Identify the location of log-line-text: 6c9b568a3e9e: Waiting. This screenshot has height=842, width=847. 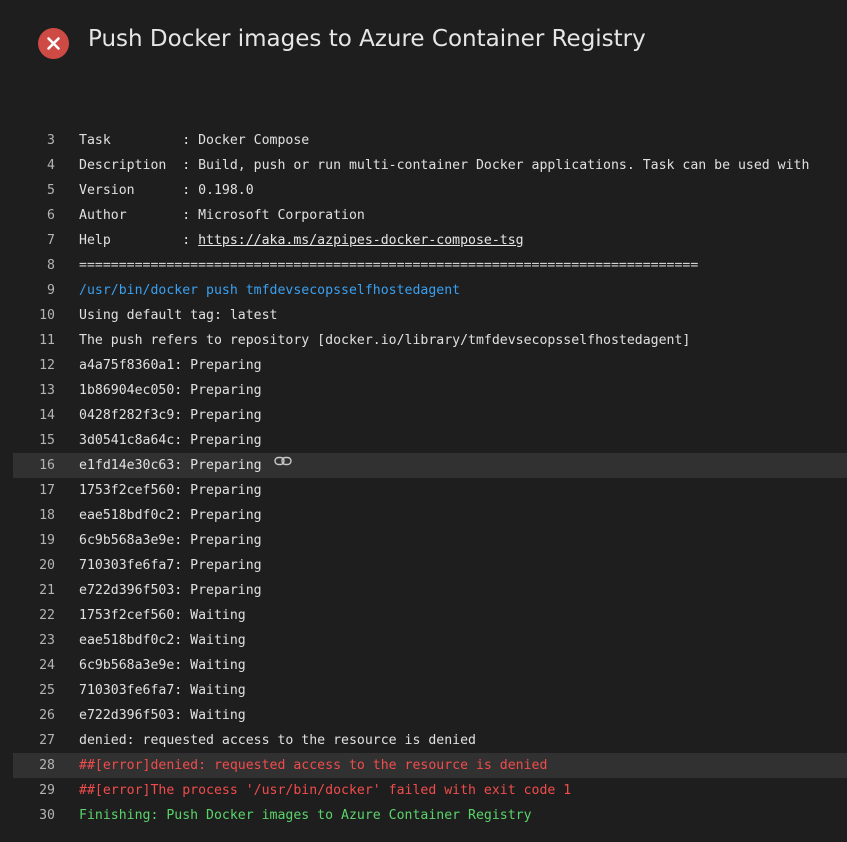
(162, 665).